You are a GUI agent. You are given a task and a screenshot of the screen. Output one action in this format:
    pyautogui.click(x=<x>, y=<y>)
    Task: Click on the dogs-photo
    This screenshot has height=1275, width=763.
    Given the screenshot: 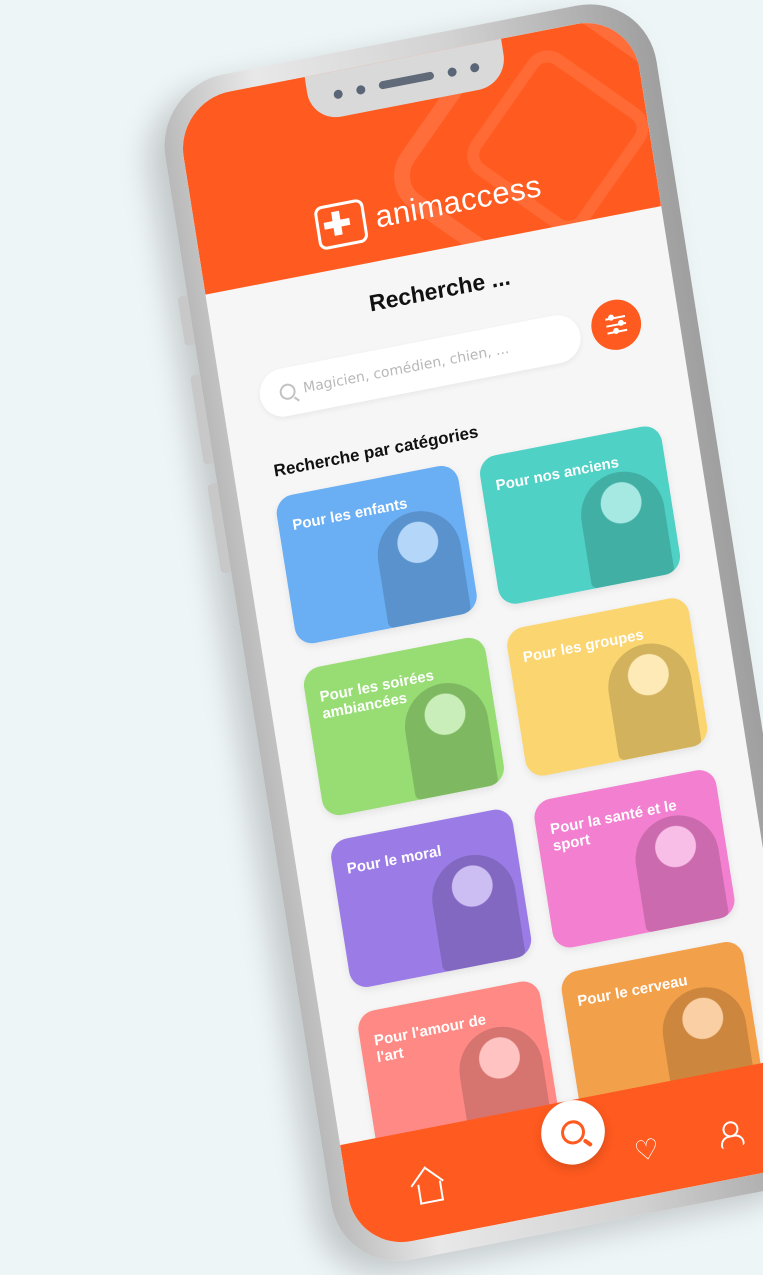 What is the action you would take?
    pyautogui.click(x=652, y=698)
    